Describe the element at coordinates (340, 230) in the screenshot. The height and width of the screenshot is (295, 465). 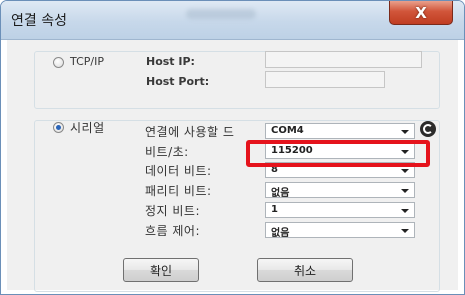
I see `flow-control-select: 없음` at that location.